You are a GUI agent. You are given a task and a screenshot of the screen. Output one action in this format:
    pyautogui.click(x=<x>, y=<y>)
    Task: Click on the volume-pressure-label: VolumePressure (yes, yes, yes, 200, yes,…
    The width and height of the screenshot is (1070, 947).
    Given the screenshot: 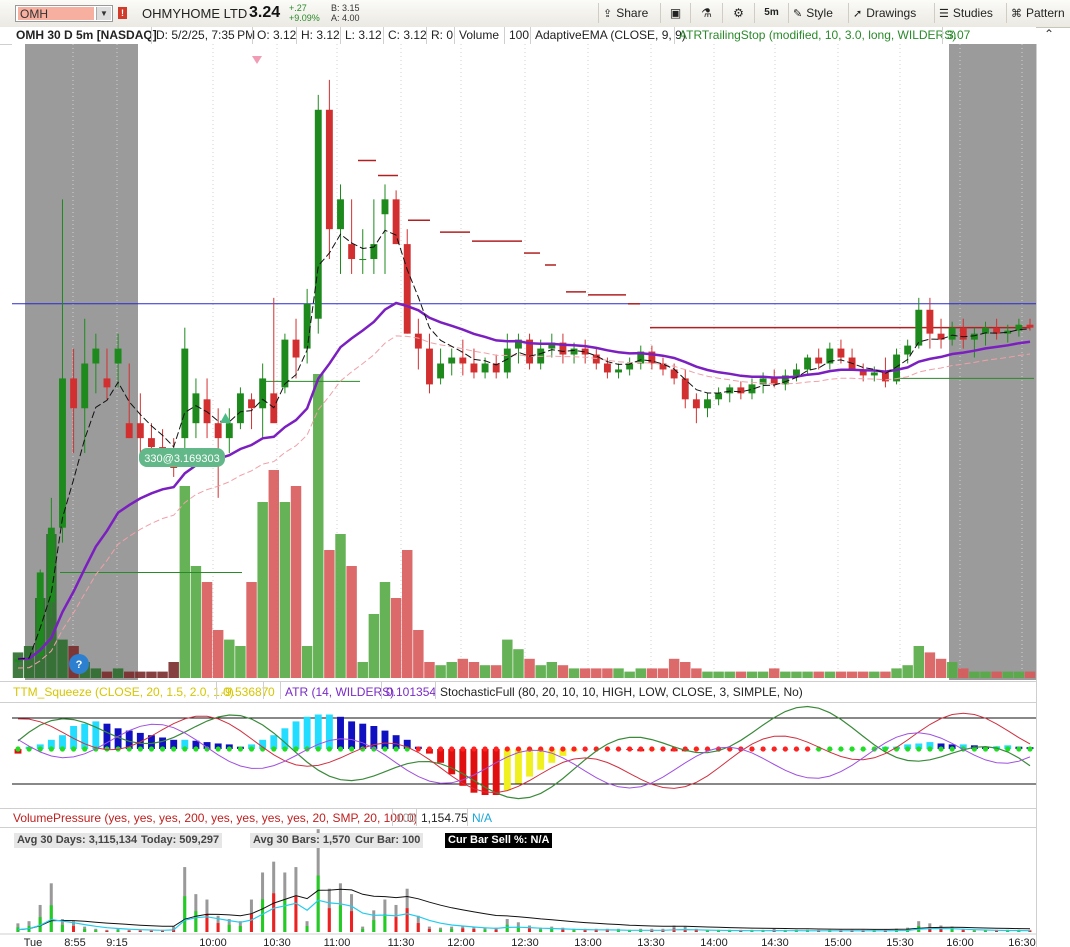 What is the action you would take?
    pyautogui.click(x=215, y=818)
    